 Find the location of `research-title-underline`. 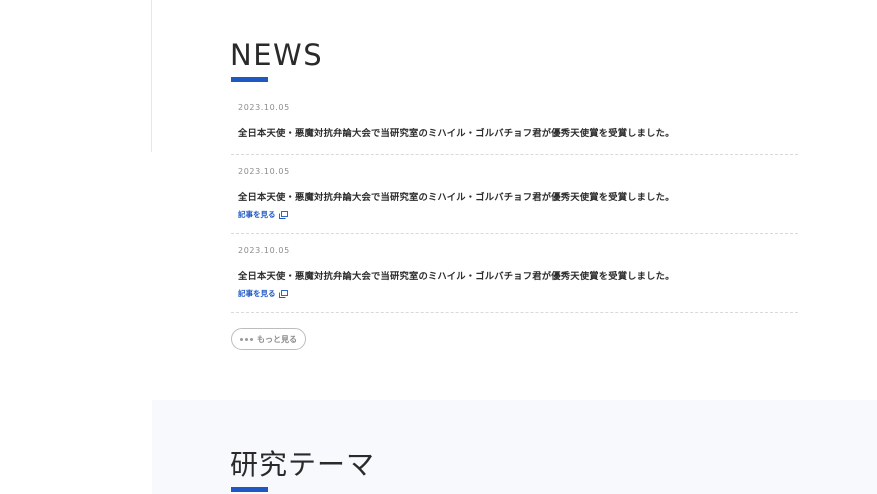

research-title-underline is located at coordinates (249, 489).